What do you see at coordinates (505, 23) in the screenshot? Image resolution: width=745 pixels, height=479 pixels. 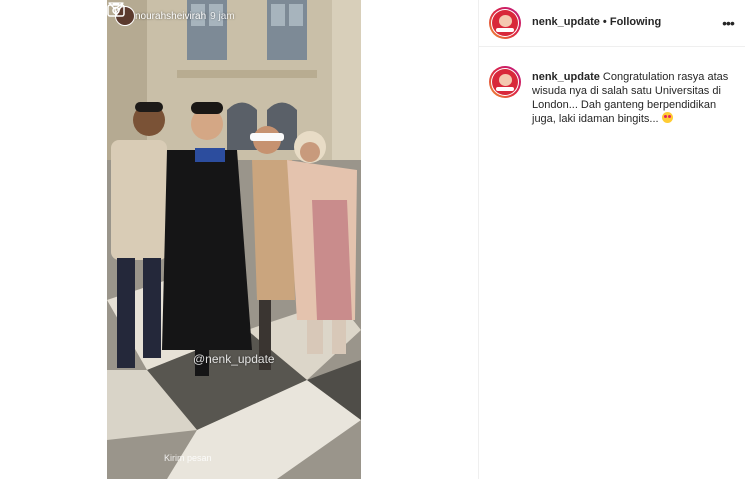 I see `header-avatar` at bounding box center [505, 23].